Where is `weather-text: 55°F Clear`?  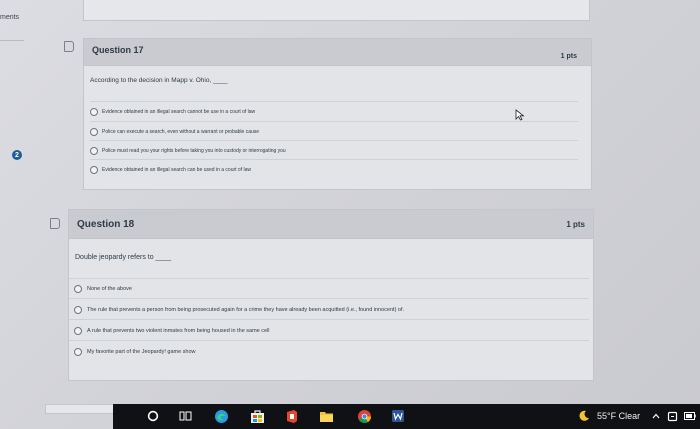 weather-text: 55°F Clear is located at coordinates (618, 416).